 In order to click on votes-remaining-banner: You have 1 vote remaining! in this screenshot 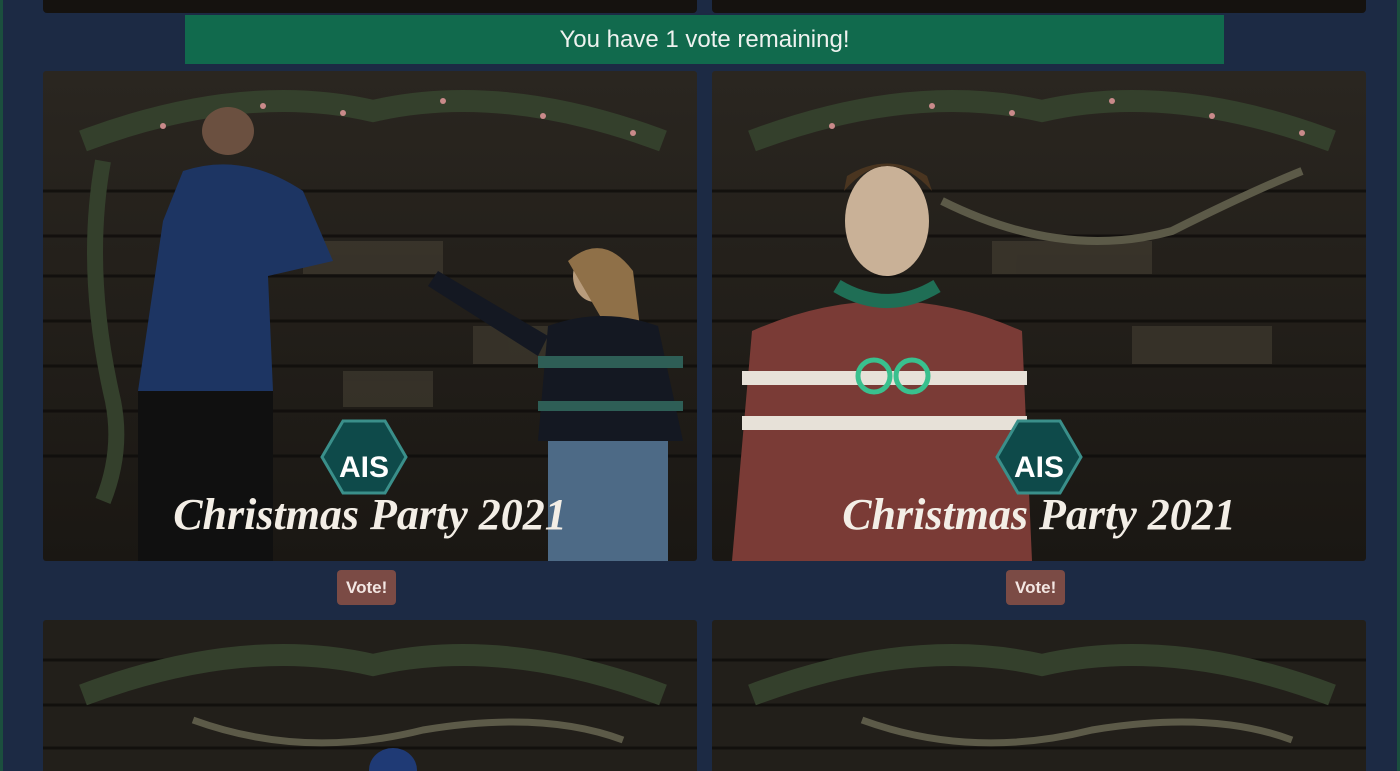, I will do `click(704, 39)`.